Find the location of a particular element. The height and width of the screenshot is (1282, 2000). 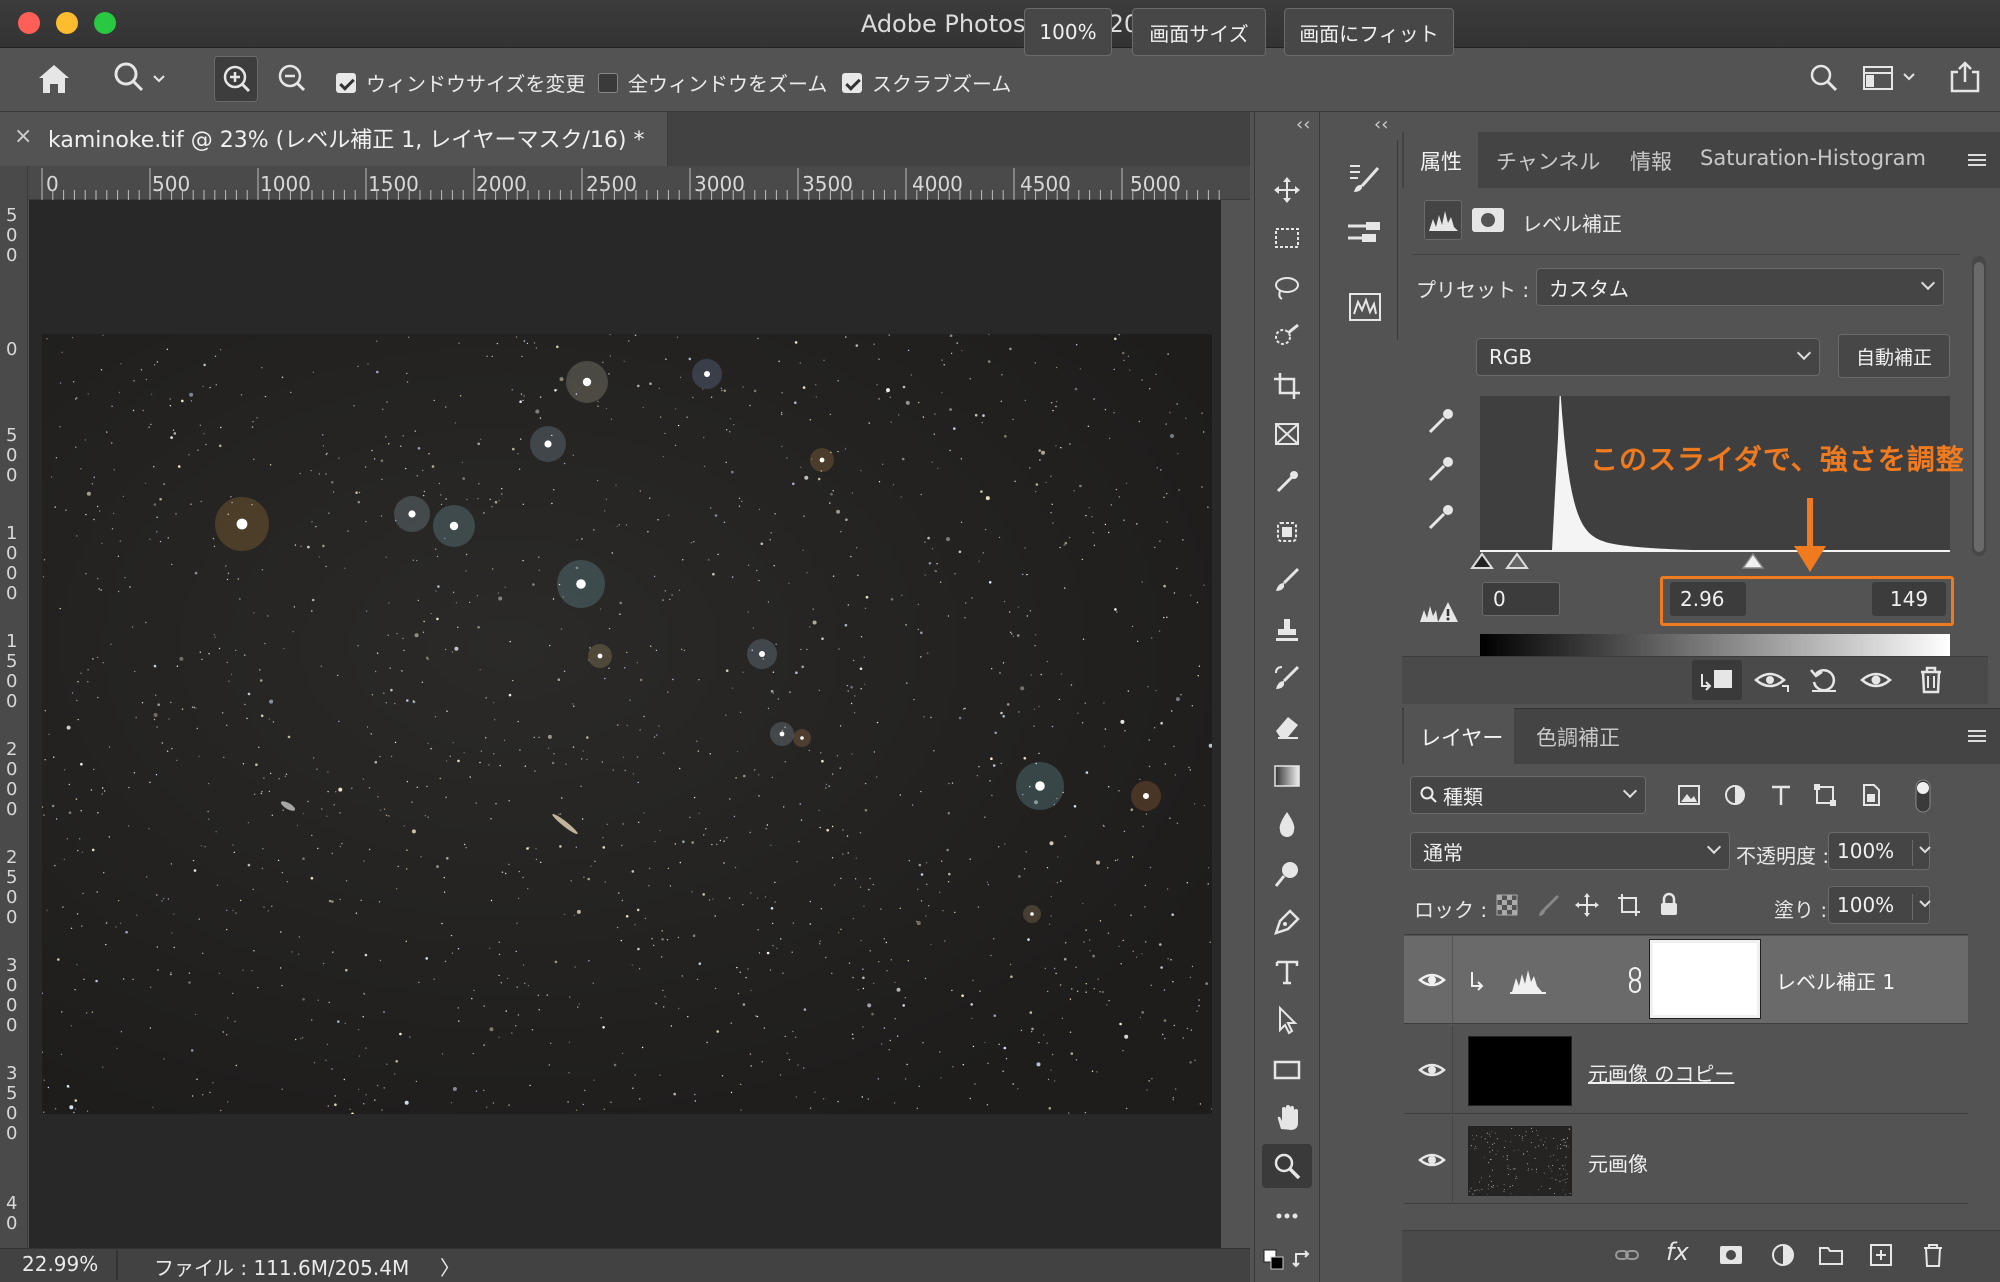

lock-position-icon is located at coordinates (1587, 907).